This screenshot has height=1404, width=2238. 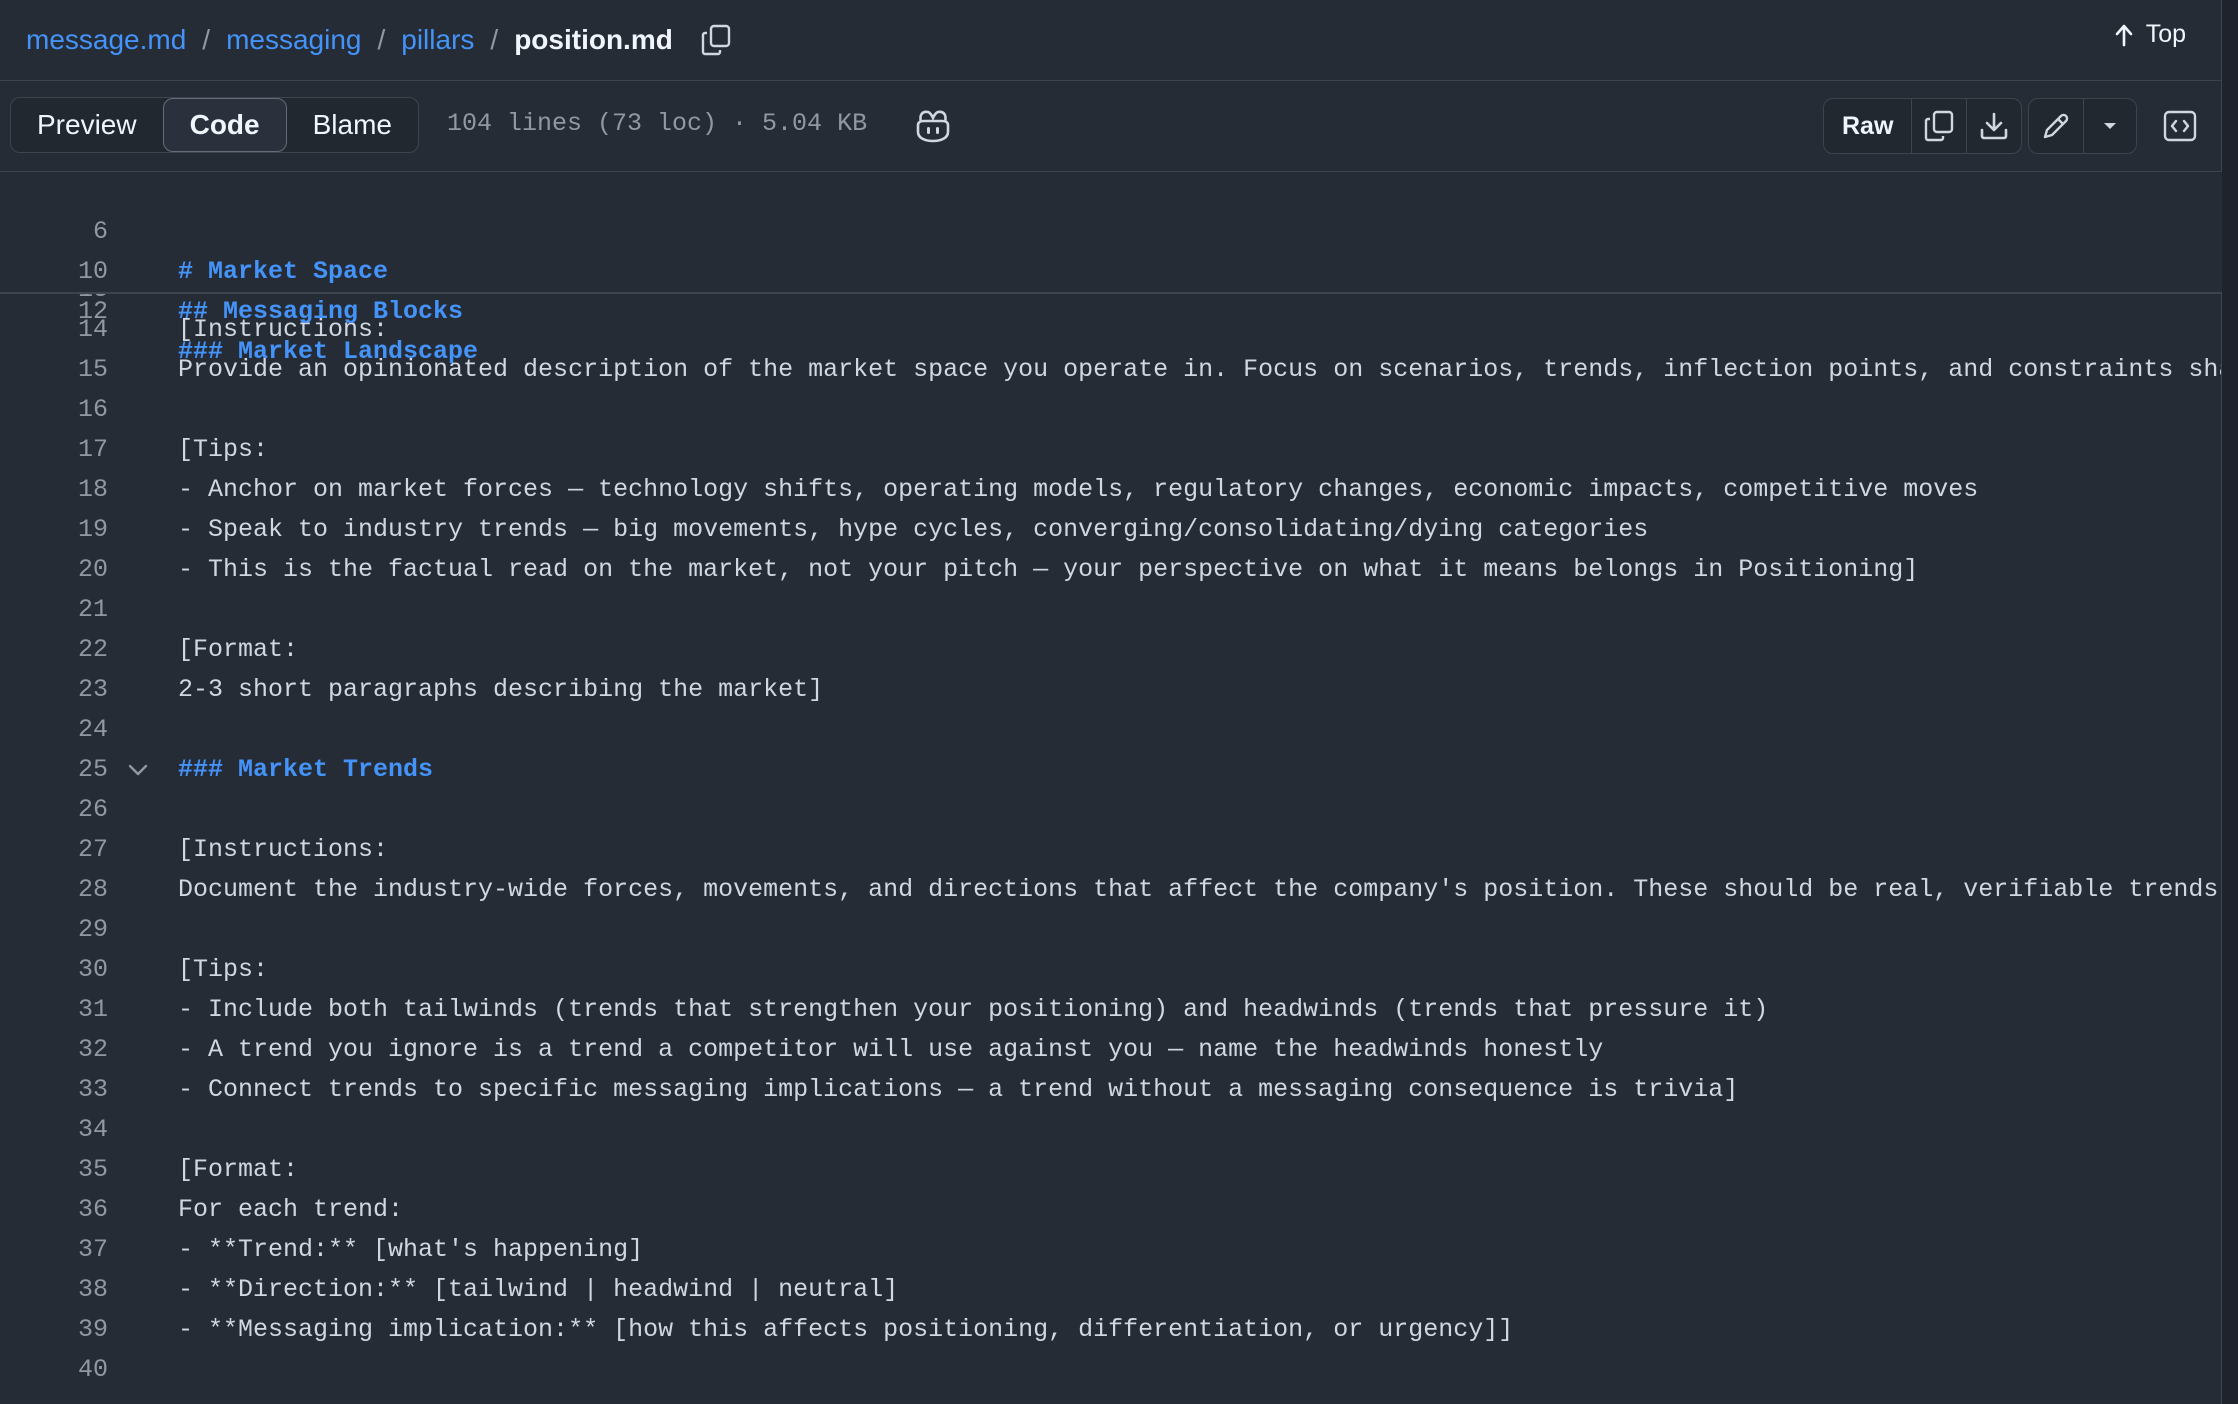 I want to click on breadcrumb-link-pillars: pillars, so click(x=437, y=40).